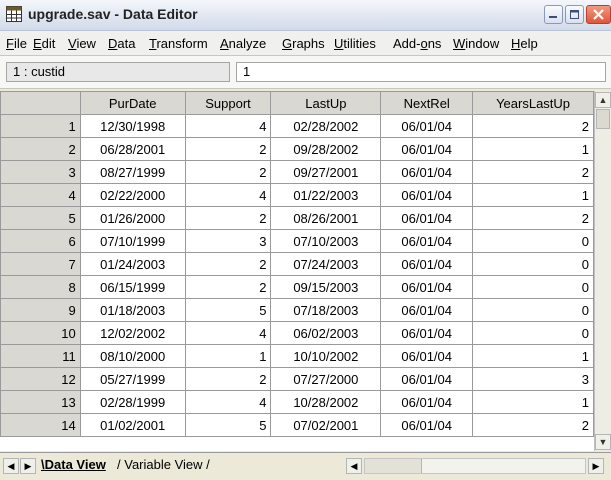  Describe the element at coordinates (40, 379) in the screenshot. I see `row-number: 12` at that location.